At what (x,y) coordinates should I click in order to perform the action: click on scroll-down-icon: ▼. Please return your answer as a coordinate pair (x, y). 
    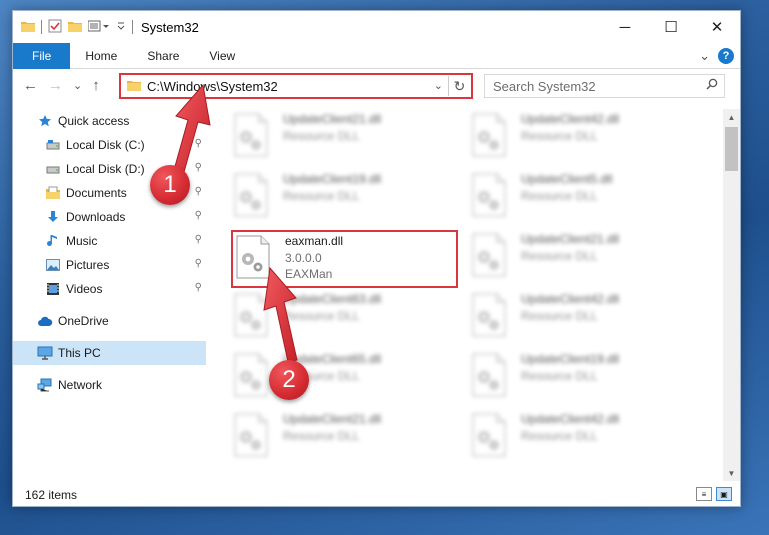
    Looking at the image, I should click on (731, 473).